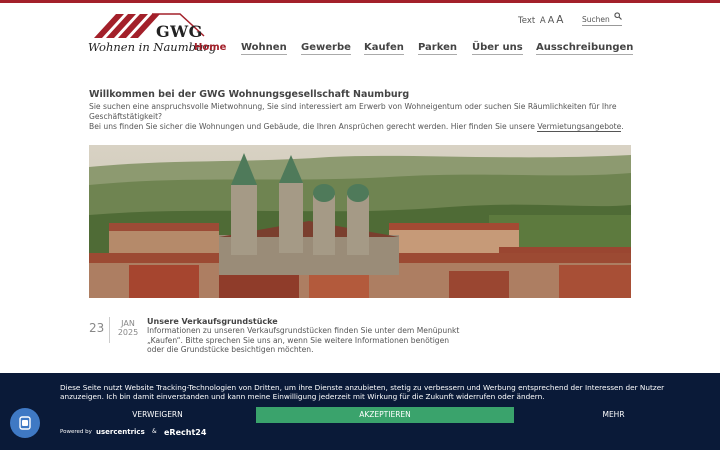  What do you see at coordinates (185, 432) in the screenshot?
I see `erecht24-logo: eRecht24` at bounding box center [185, 432].